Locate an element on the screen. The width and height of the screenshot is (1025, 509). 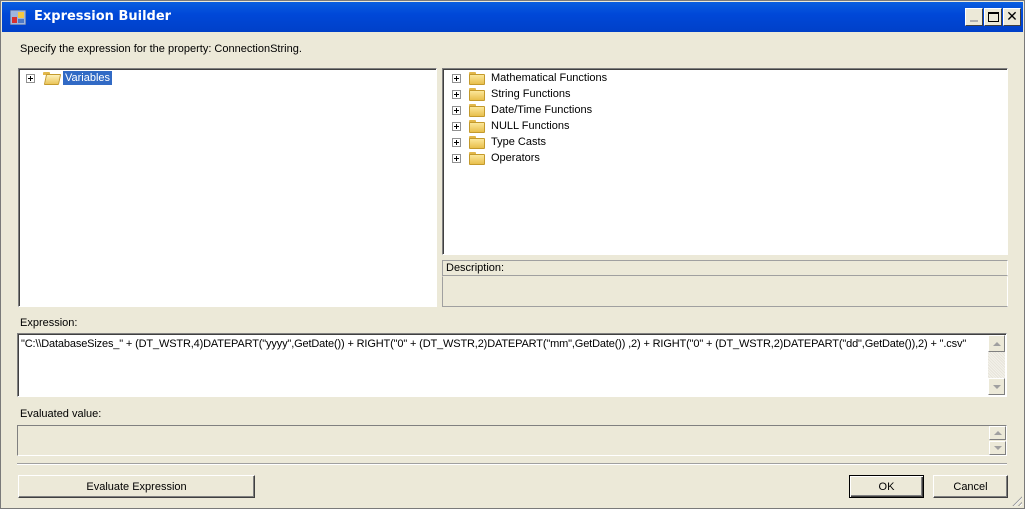
maximize-button is located at coordinates (993, 17).